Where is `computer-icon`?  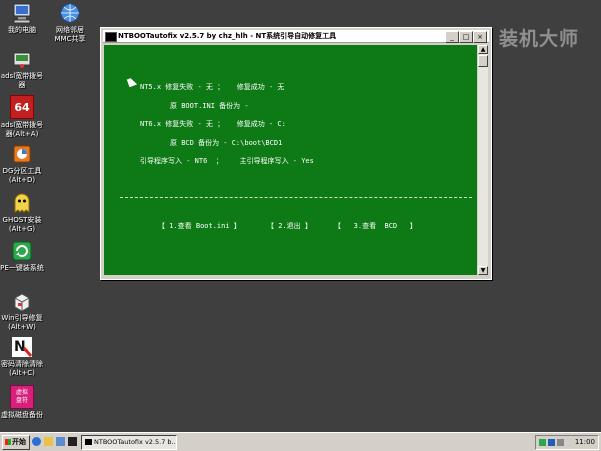 computer-icon is located at coordinates (22, 13).